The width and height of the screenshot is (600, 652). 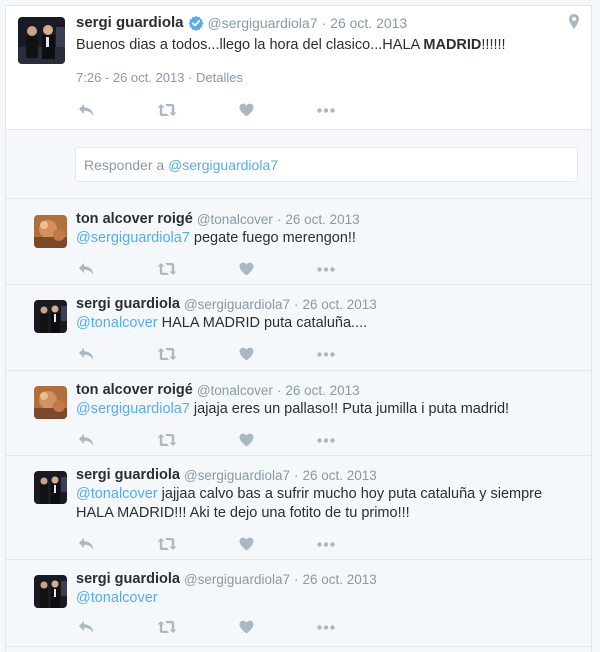 What do you see at coordinates (452, 45) in the screenshot?
I see `tweet-text-bold: MADRID` at bounding box center [452, 45].